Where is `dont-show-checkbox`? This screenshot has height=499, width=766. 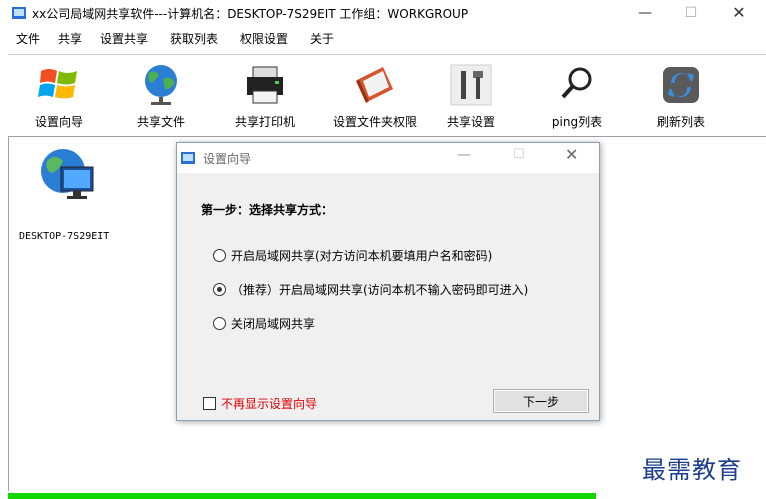 dont-show-checkbox is located at coordinates (209, 403).